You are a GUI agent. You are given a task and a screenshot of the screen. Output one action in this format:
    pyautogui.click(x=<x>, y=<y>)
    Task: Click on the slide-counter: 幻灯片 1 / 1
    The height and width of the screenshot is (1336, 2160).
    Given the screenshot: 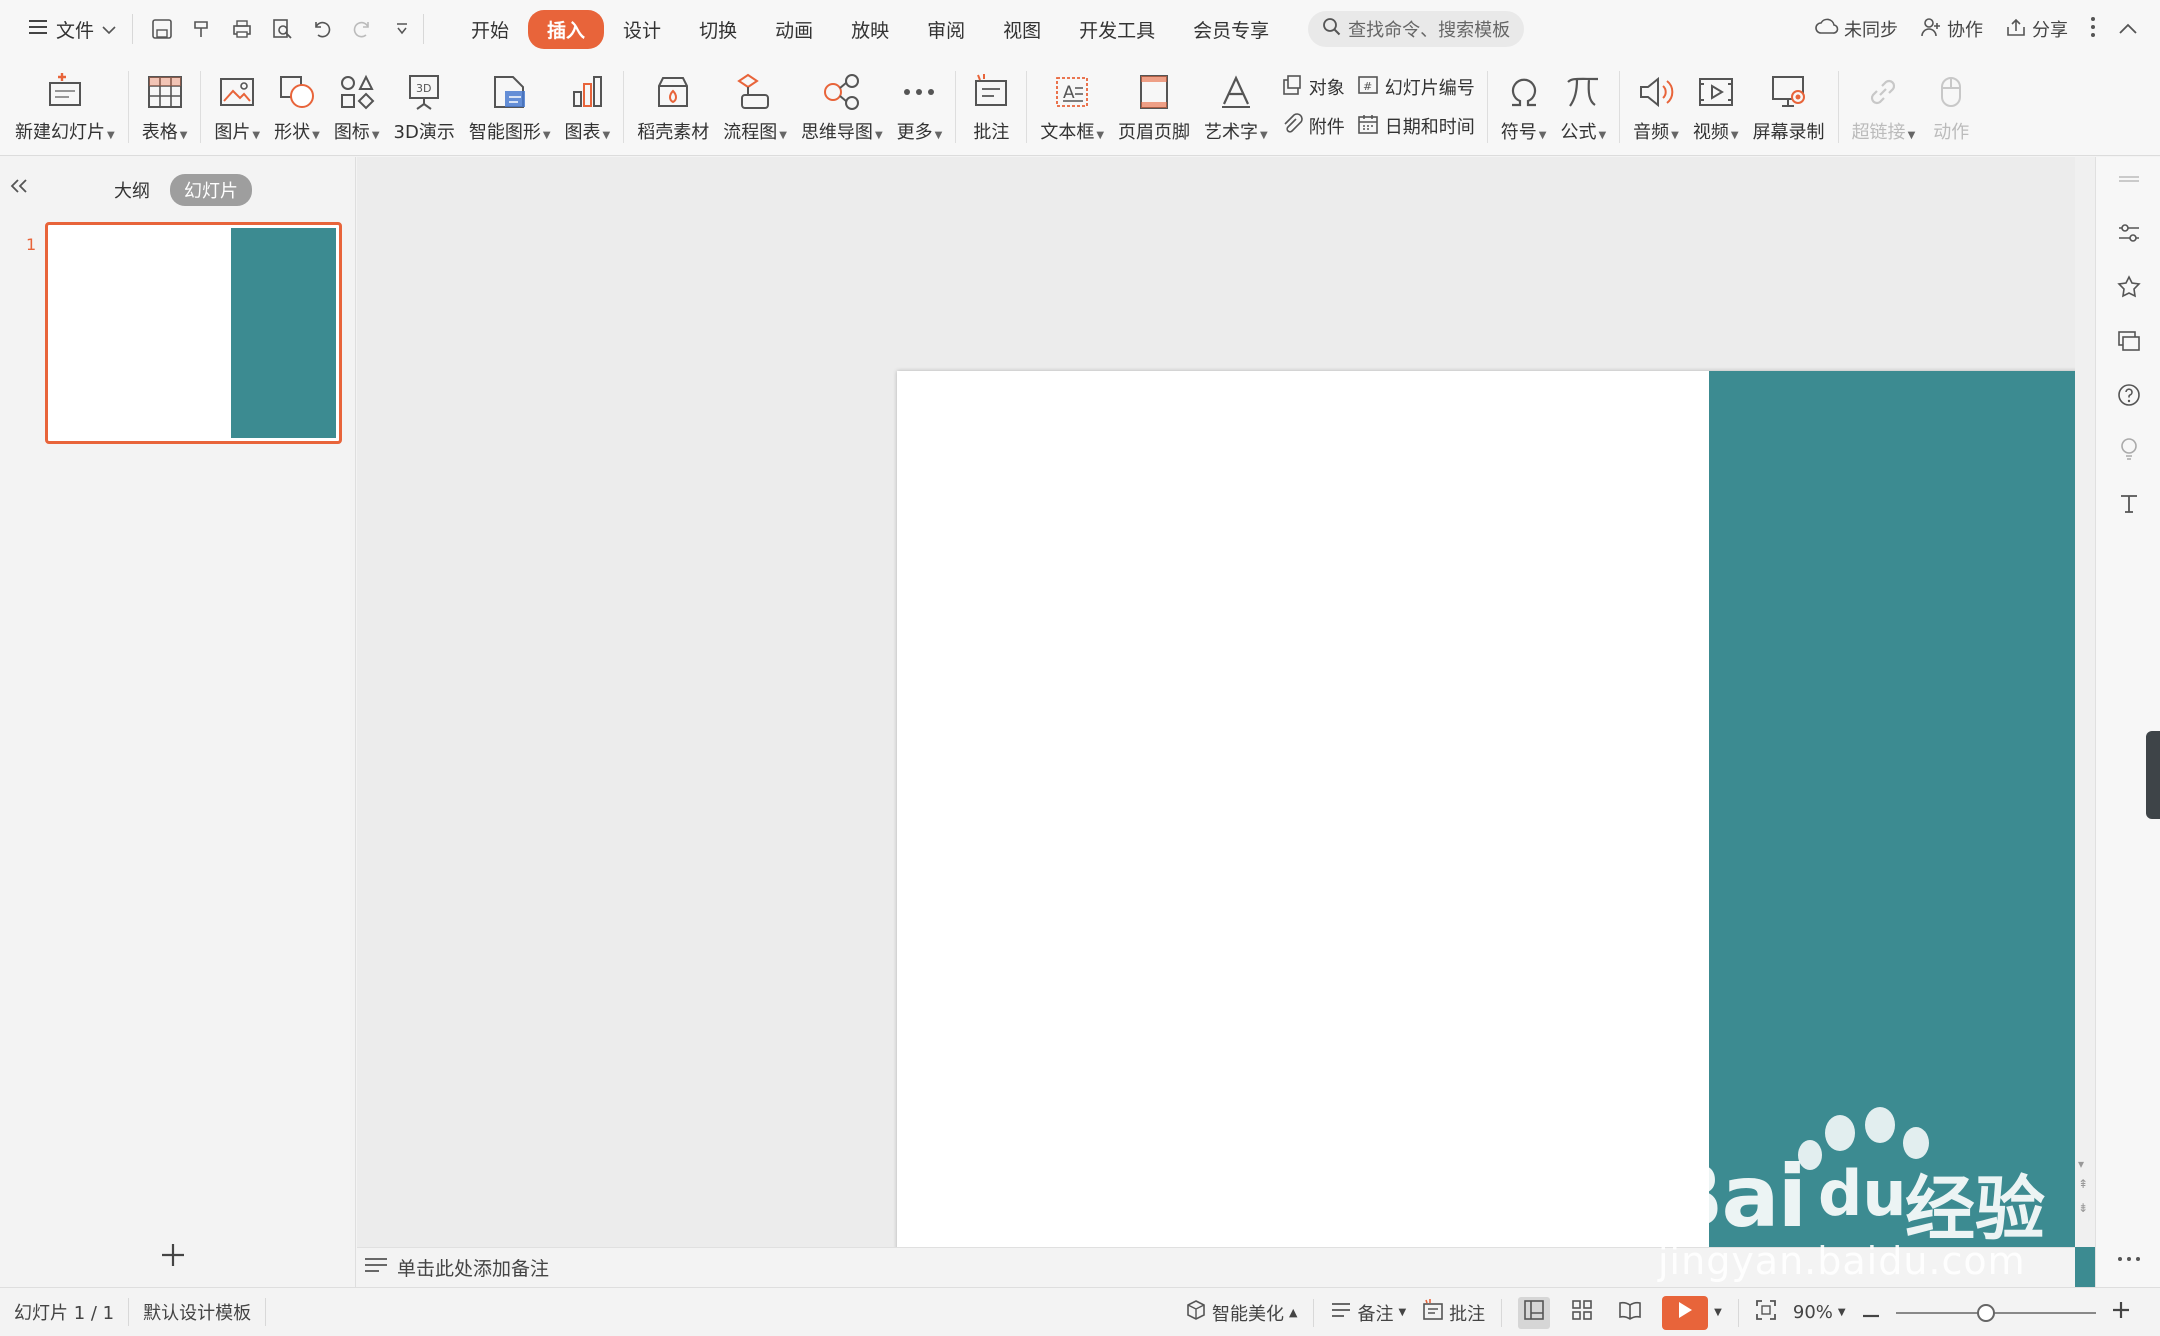 What is the action you would take?
    pyautogui.click(x=64, y=1313)
    